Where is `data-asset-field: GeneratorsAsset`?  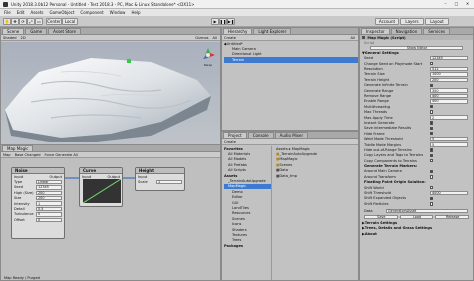
data-asset-field: GeneratorsAsset is located at coordinates (427, 211).